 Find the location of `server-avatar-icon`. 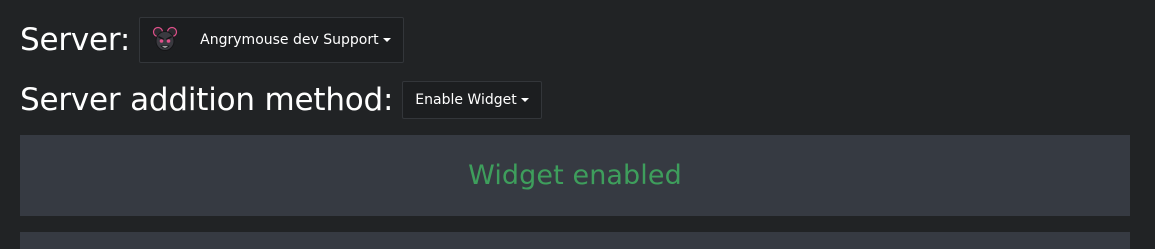

server-avatar-icon is located at coordinates (165, 40).